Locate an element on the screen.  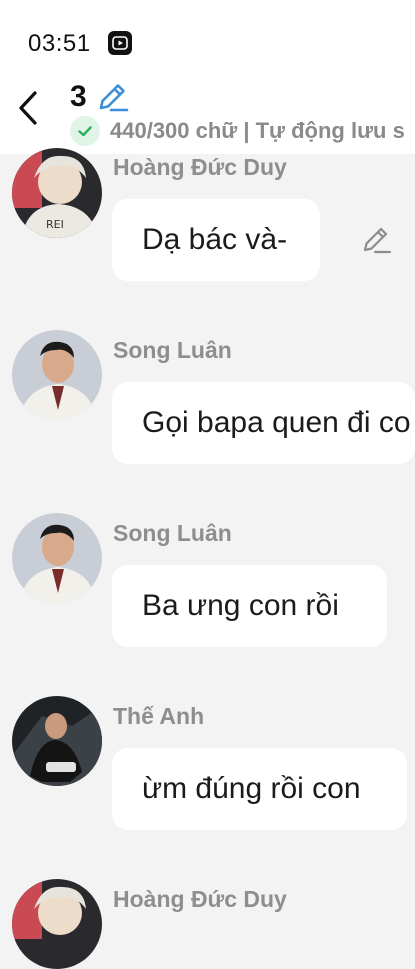
status-bar: 03:51 is located at coordinates (207, 40).